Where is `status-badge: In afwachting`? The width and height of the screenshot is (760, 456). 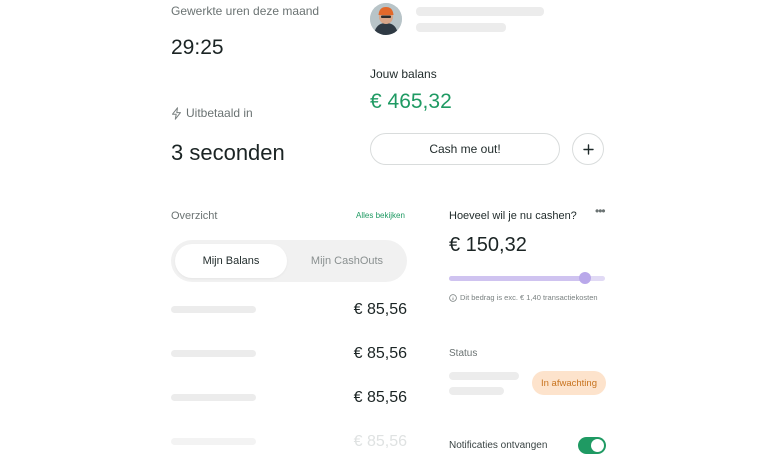
status-badge: In afwachting is located at coordinates (569, 383).